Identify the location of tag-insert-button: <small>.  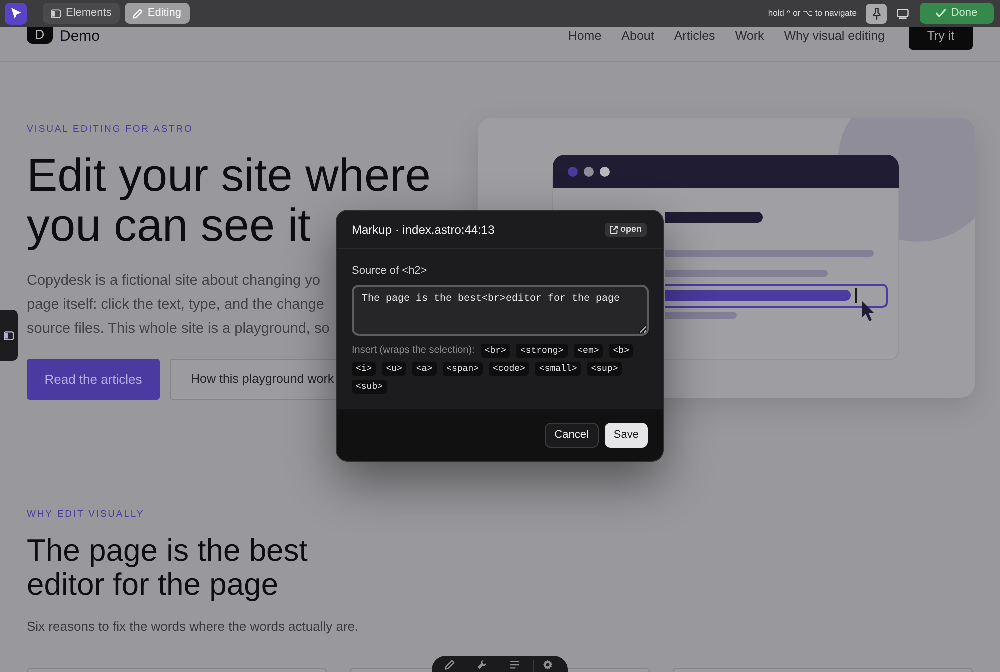
(558, 369).